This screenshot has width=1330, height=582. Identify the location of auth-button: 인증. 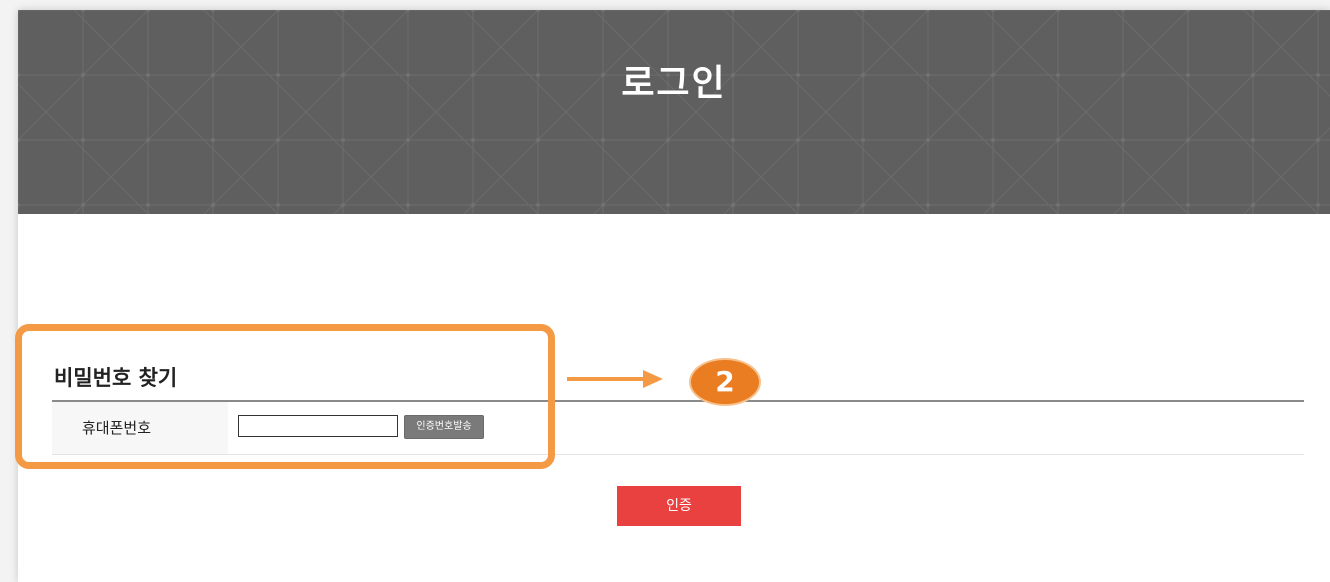
(679, 506).